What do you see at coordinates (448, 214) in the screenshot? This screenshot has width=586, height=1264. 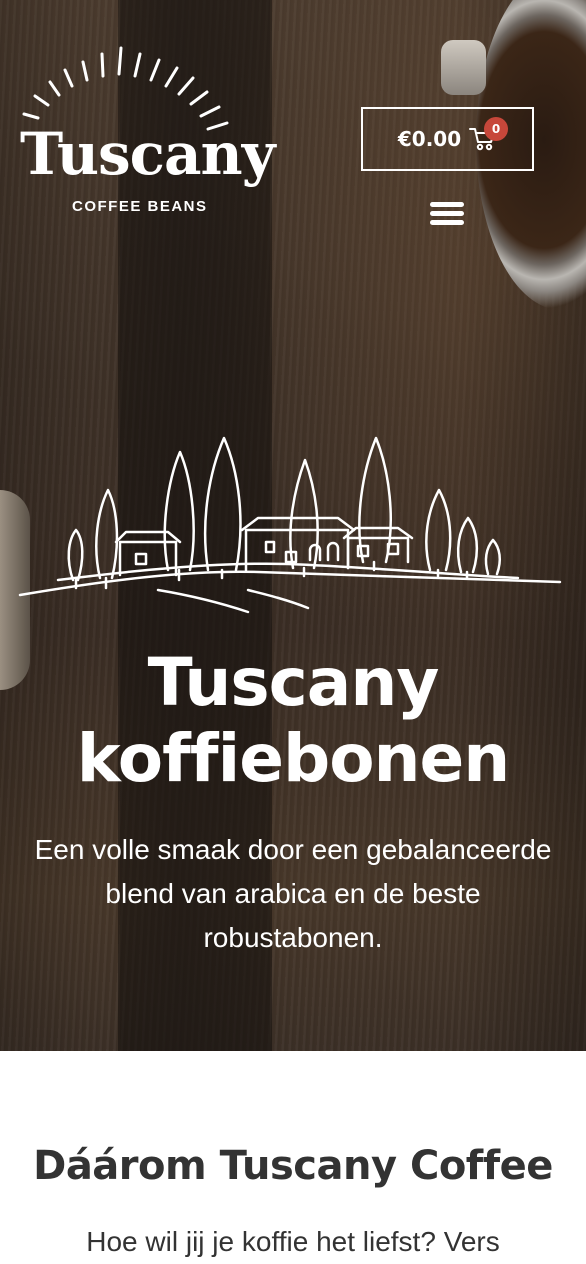 I see `hamburger-menu-icon` at bounding box center [448, 214].